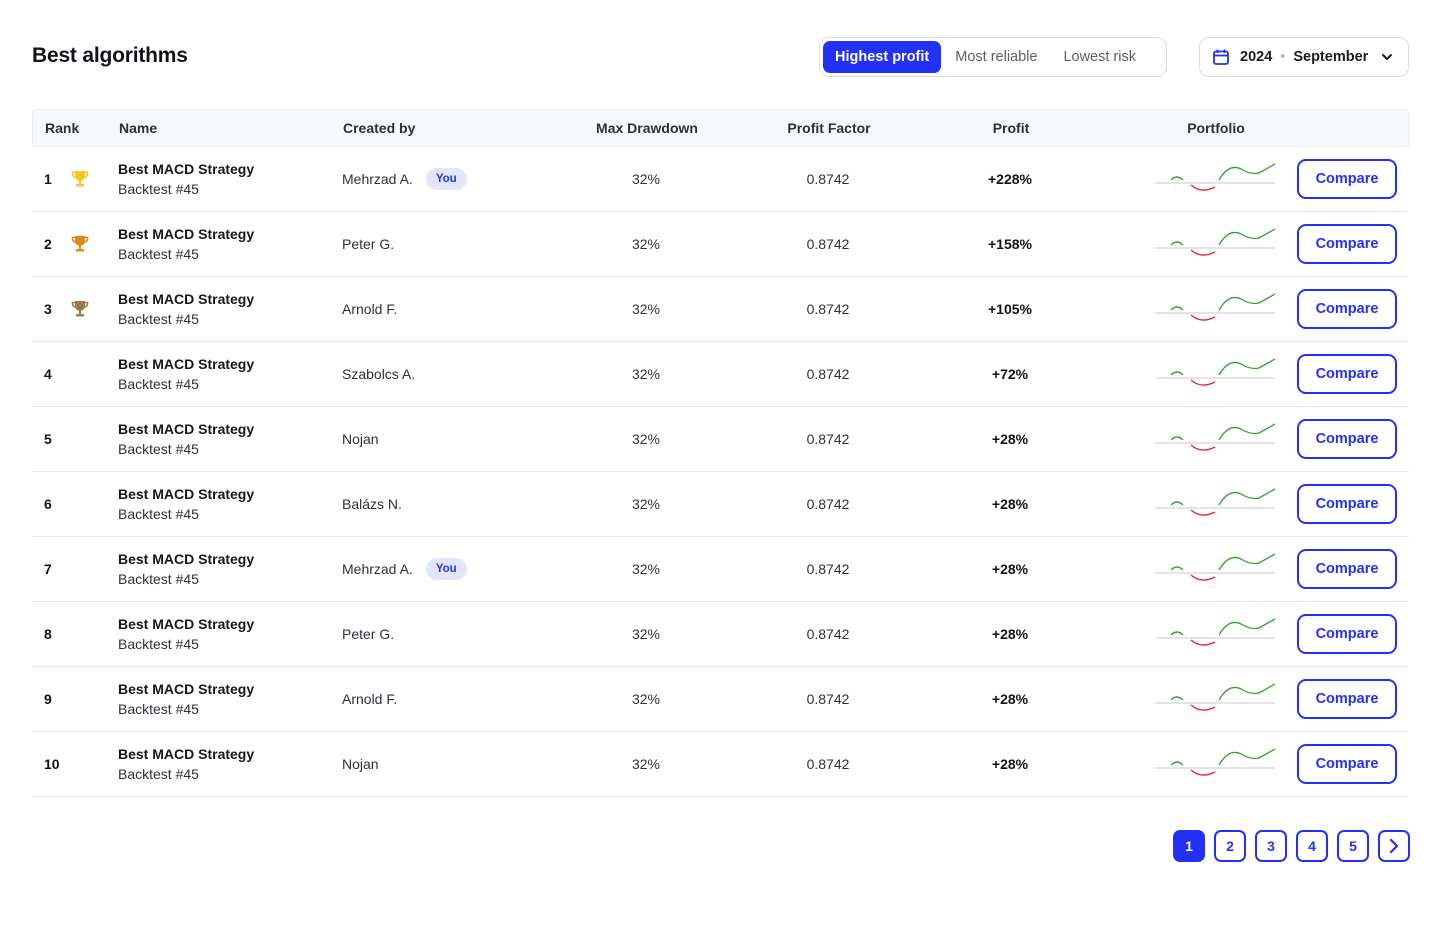  What do you see at coordinates (57, 634) in the screenshot?
I see `rank-cell: 8` at bounding box center [57, 634].